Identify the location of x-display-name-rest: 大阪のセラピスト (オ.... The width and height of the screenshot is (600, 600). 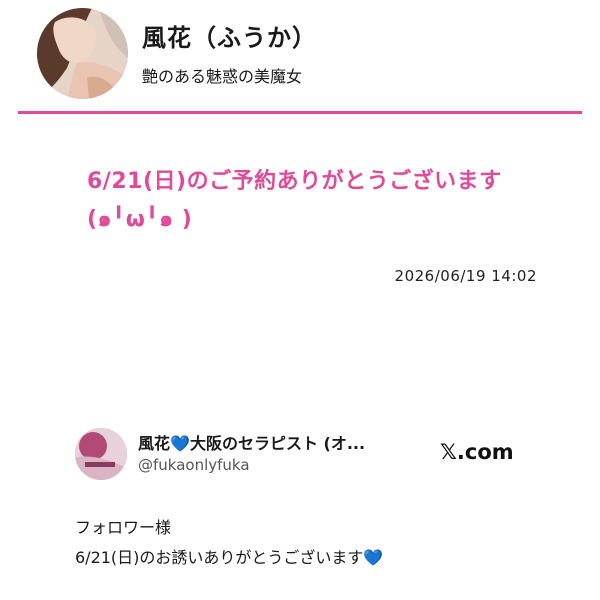
(277, 443).